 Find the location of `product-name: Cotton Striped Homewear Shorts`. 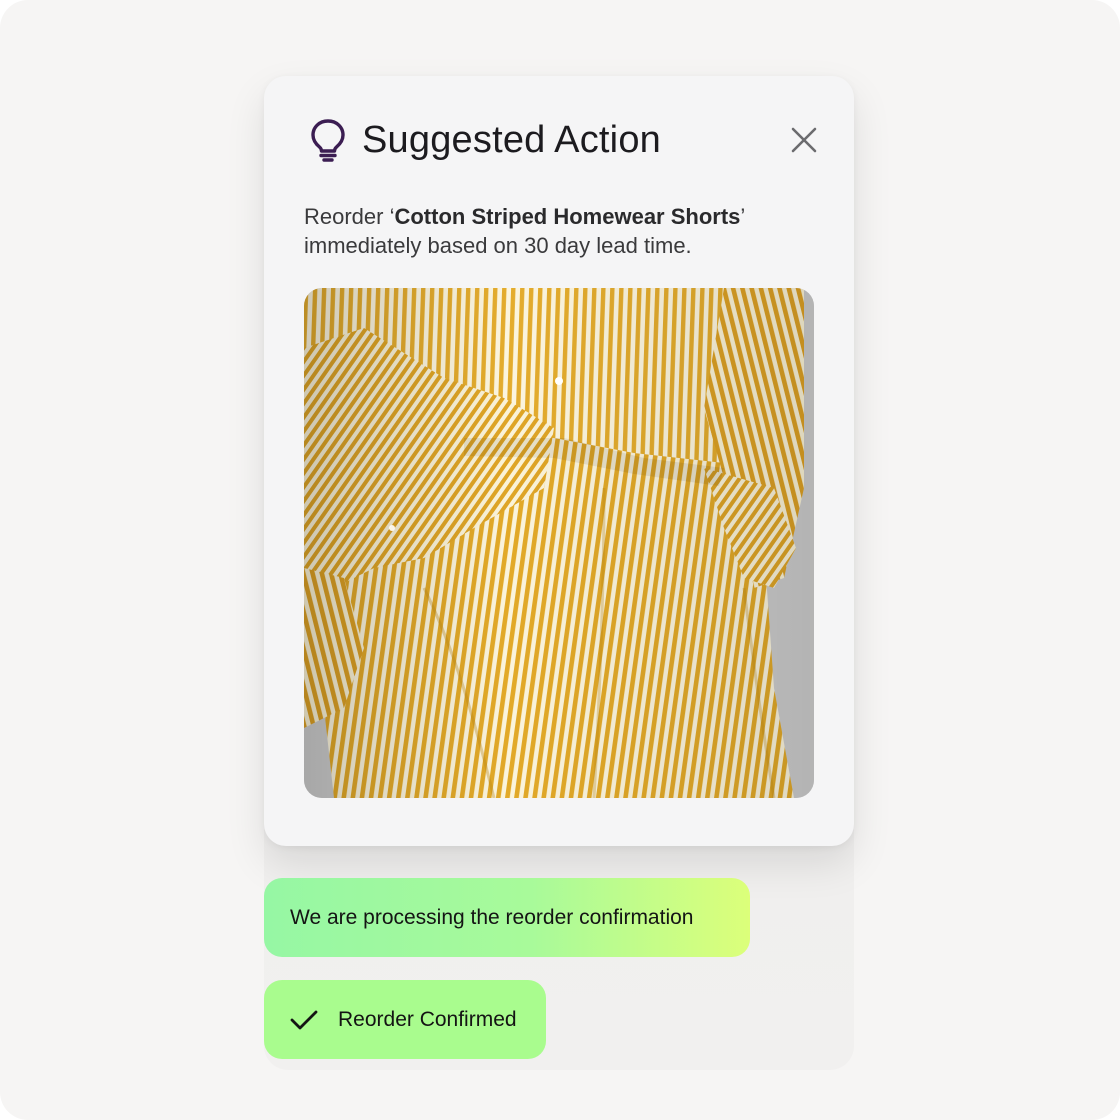

product-name: Cotton Striped Homewear Shorts is located at coordinates (567, 216).